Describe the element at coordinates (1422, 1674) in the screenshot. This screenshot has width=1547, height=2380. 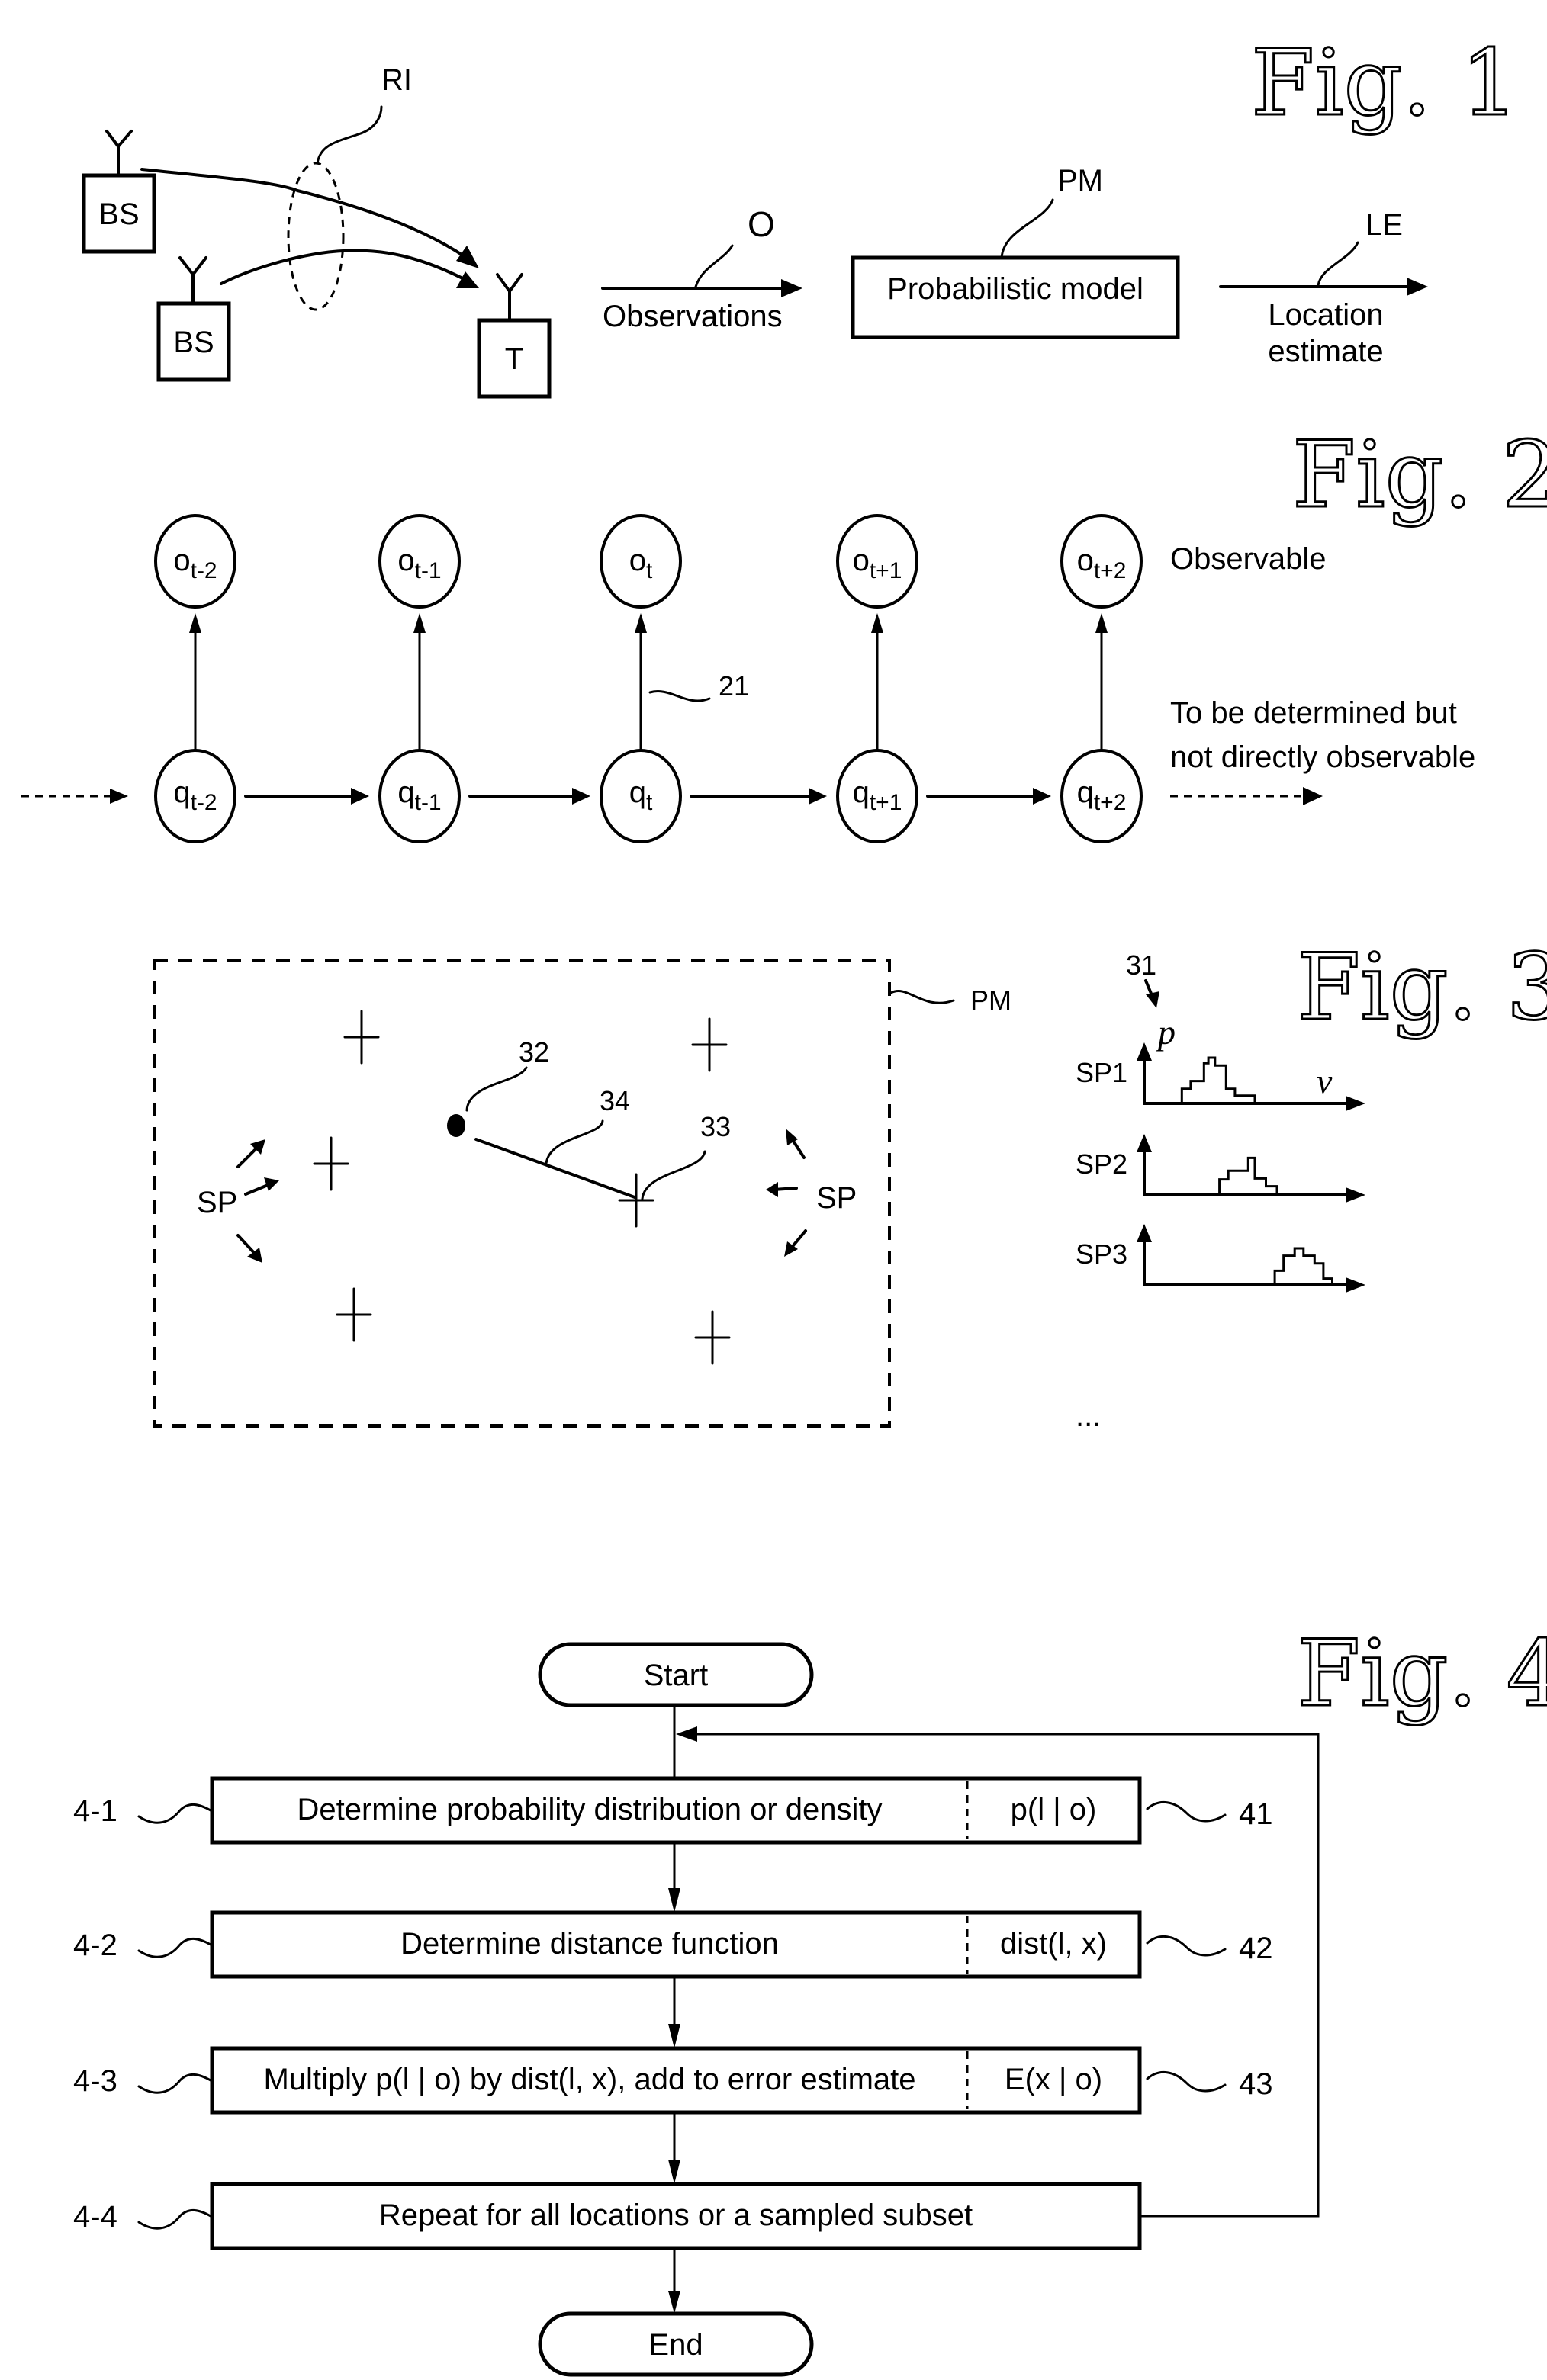
I see `figure-4-label: Fig. 4` at that location.